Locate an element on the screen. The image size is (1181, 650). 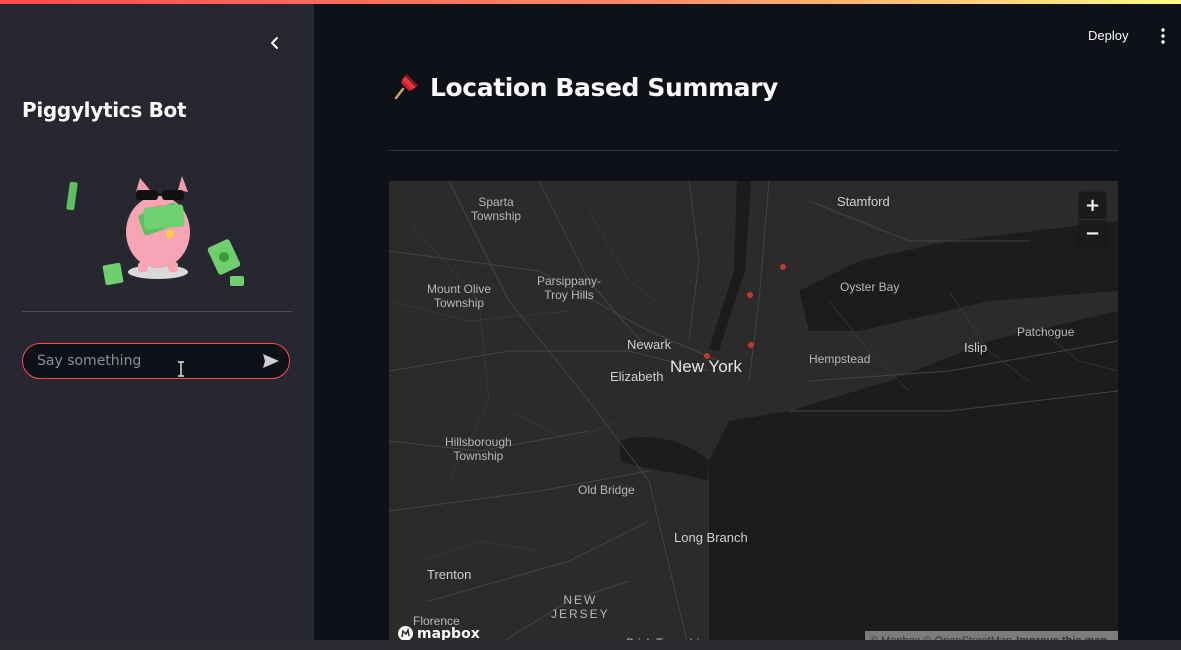
zoom-control: + − is located at coordinates (1092, 219).